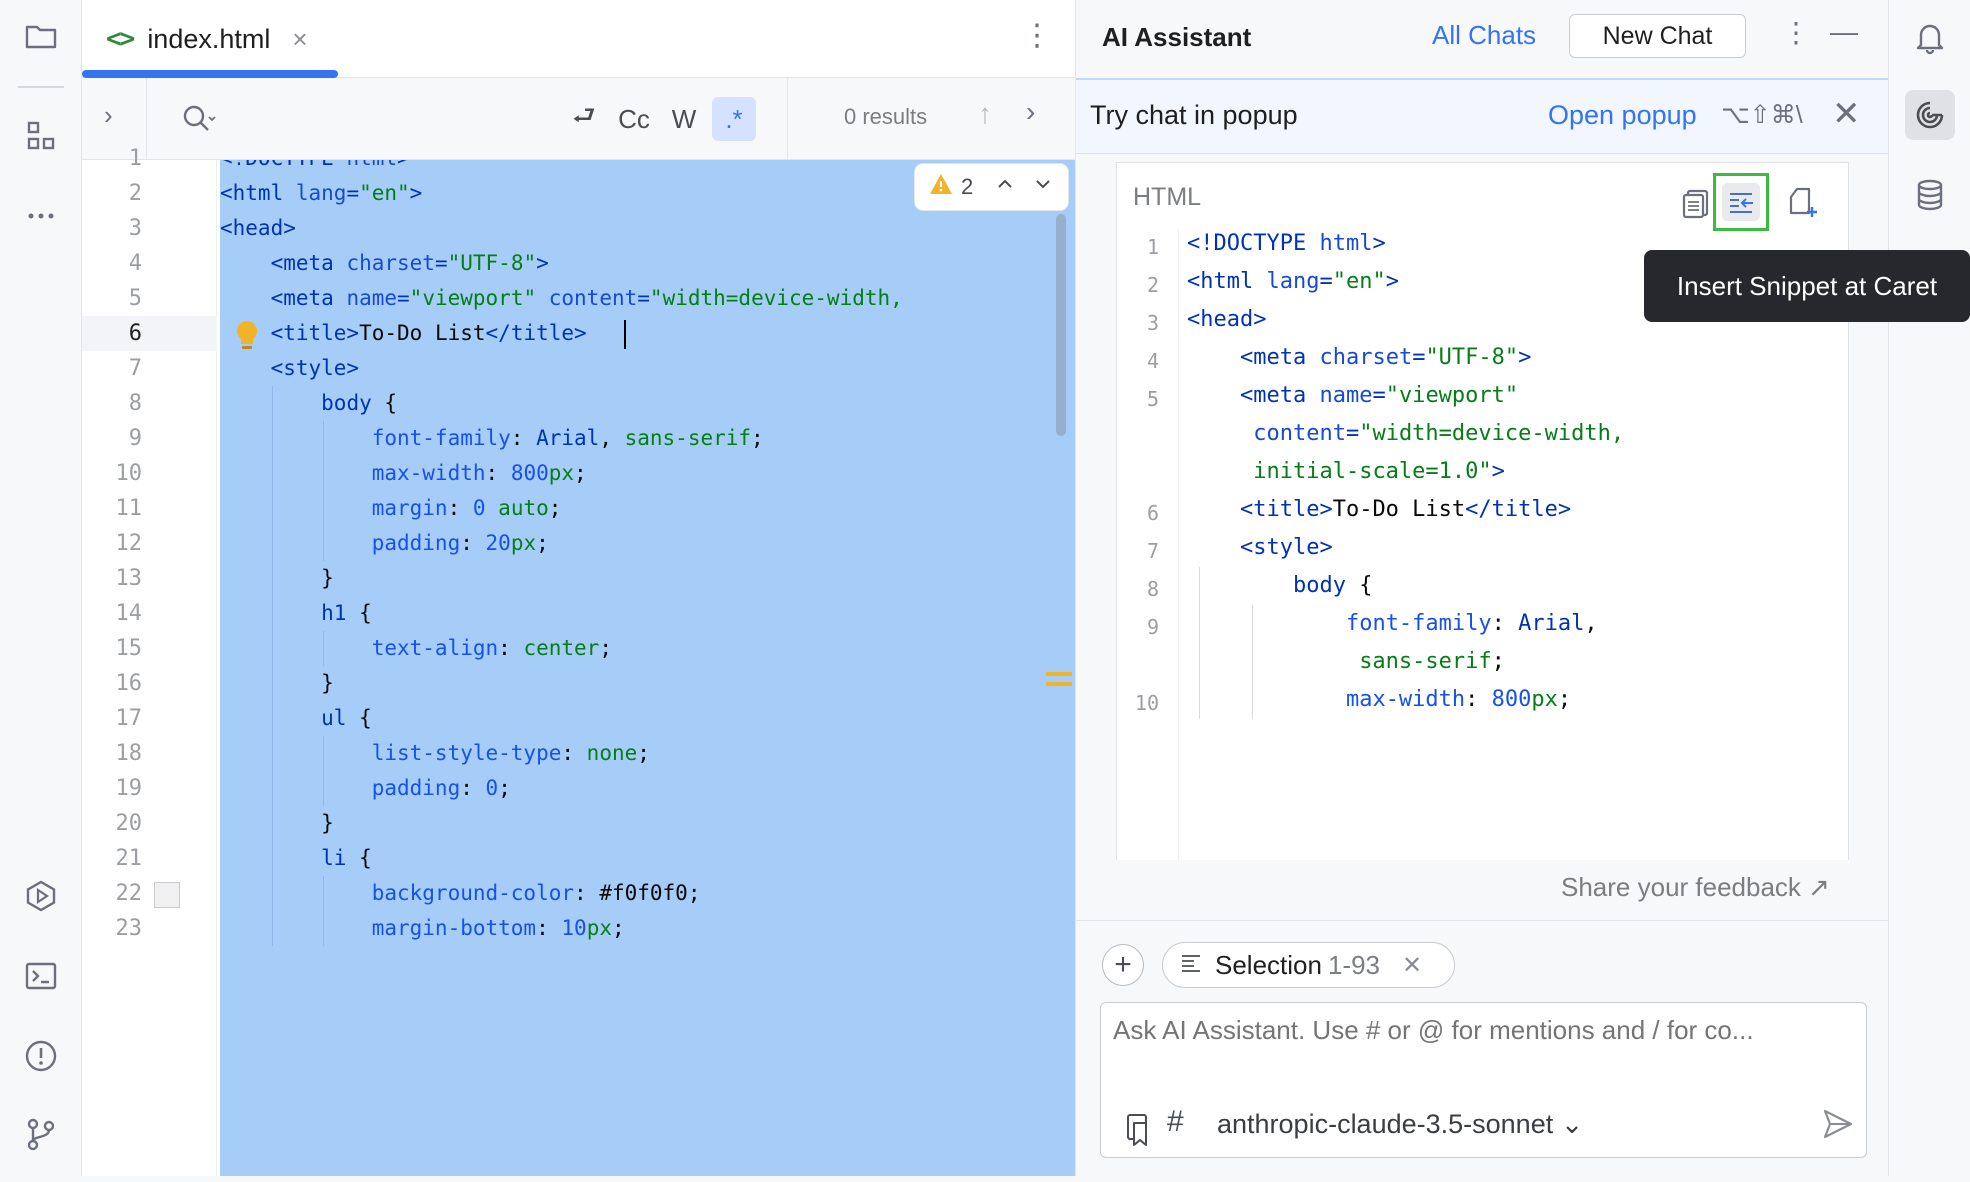 Image resolution: width=1970 pixels, height=1182 pixels. Describe the element at coordinates (1286, 244) in the screenshot. I see `snippet-code-line: <!DOCTYPE html>` at that location.